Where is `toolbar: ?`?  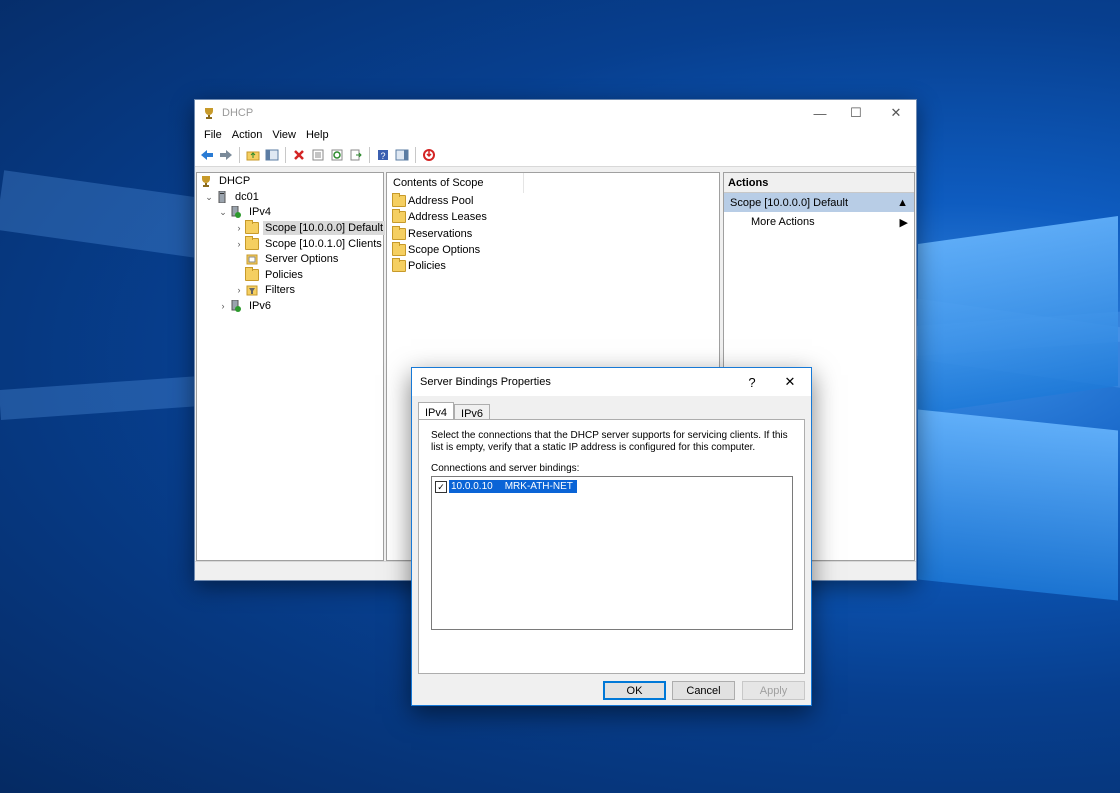 toolbar: ? is located at coordinates (555, 155).